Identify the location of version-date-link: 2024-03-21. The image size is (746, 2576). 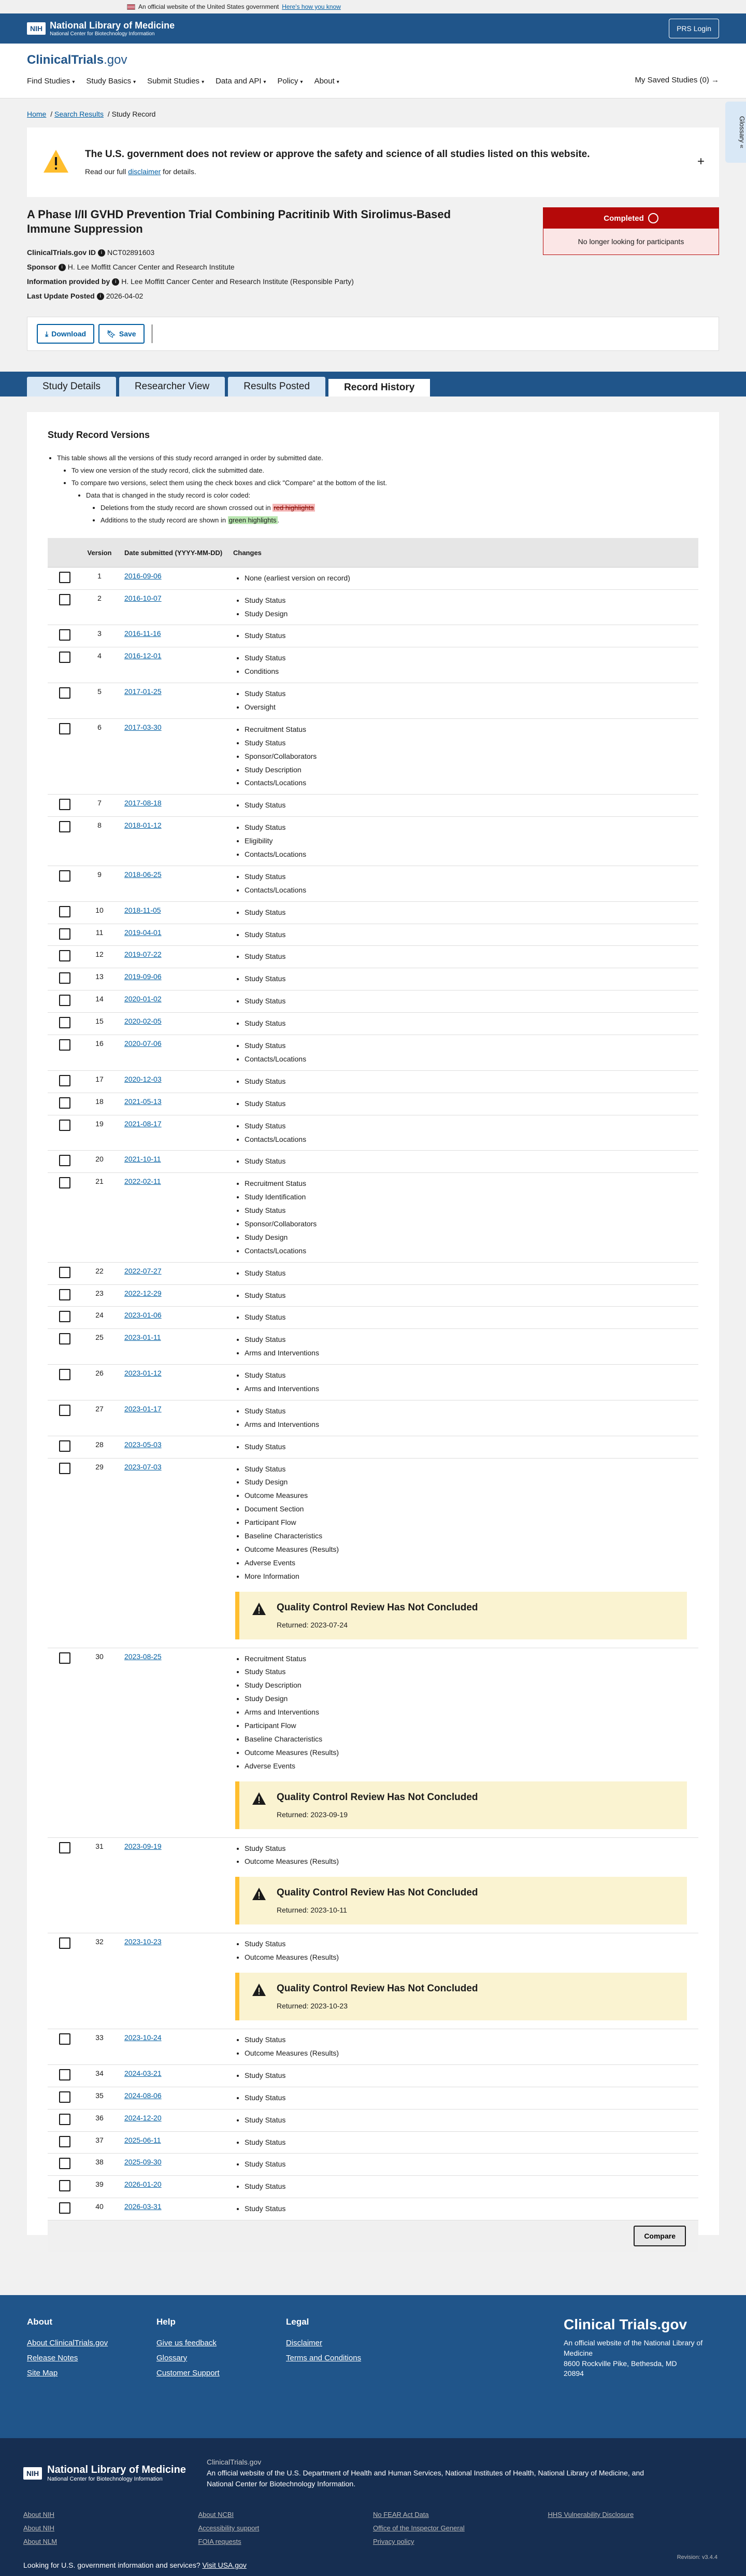
(143, 2073).